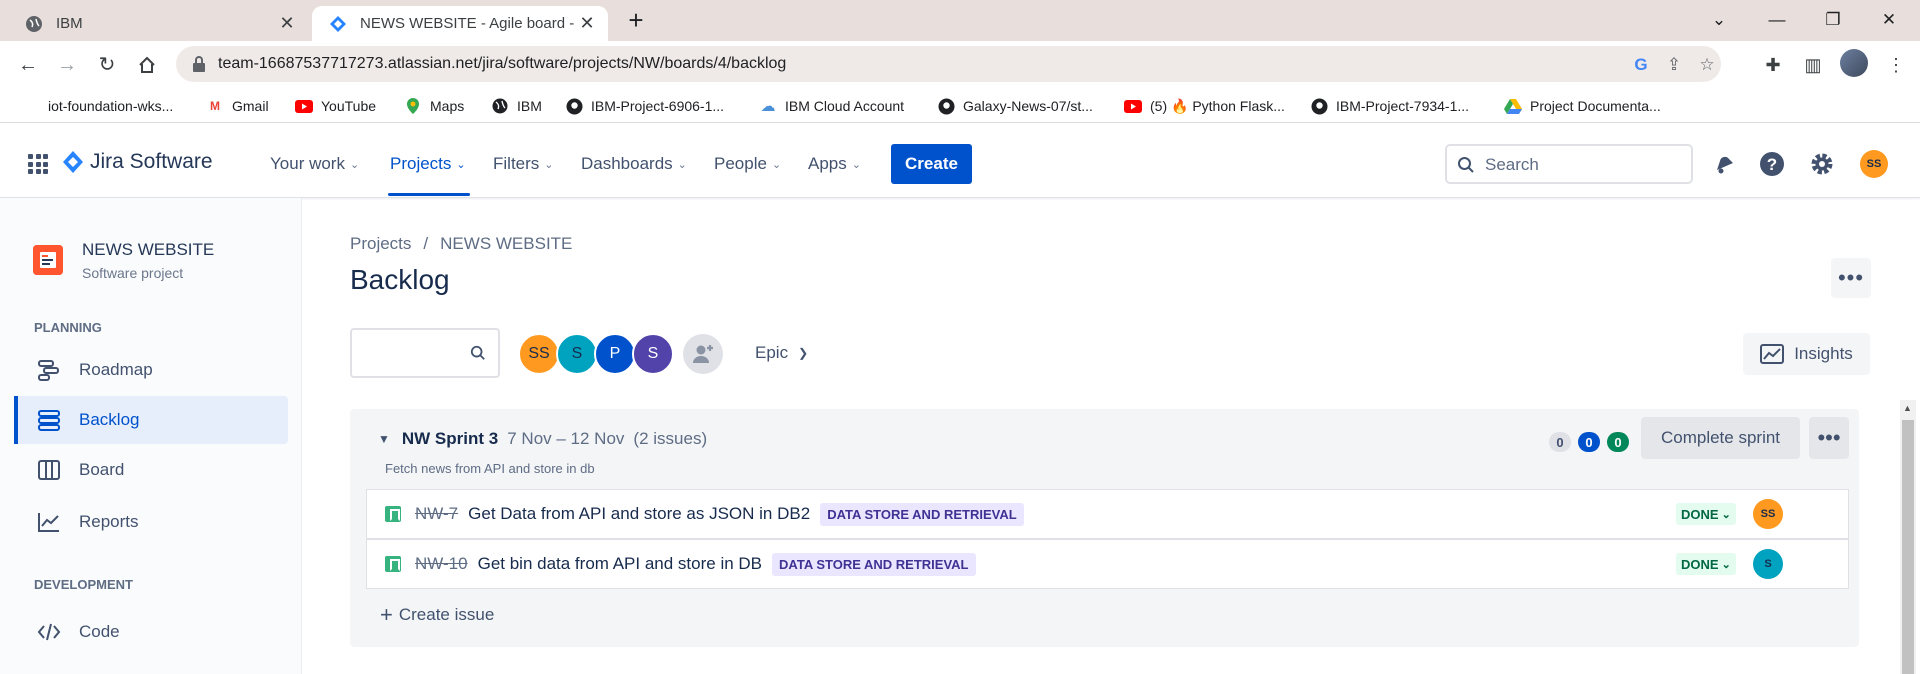 Image resolution: width=1920 pixels, height=674 pixels. What do you see at coordinates (151, 522) in the screenshot?
I see `sidebar-item-reports: Reports` at bounding box center [151, 522].